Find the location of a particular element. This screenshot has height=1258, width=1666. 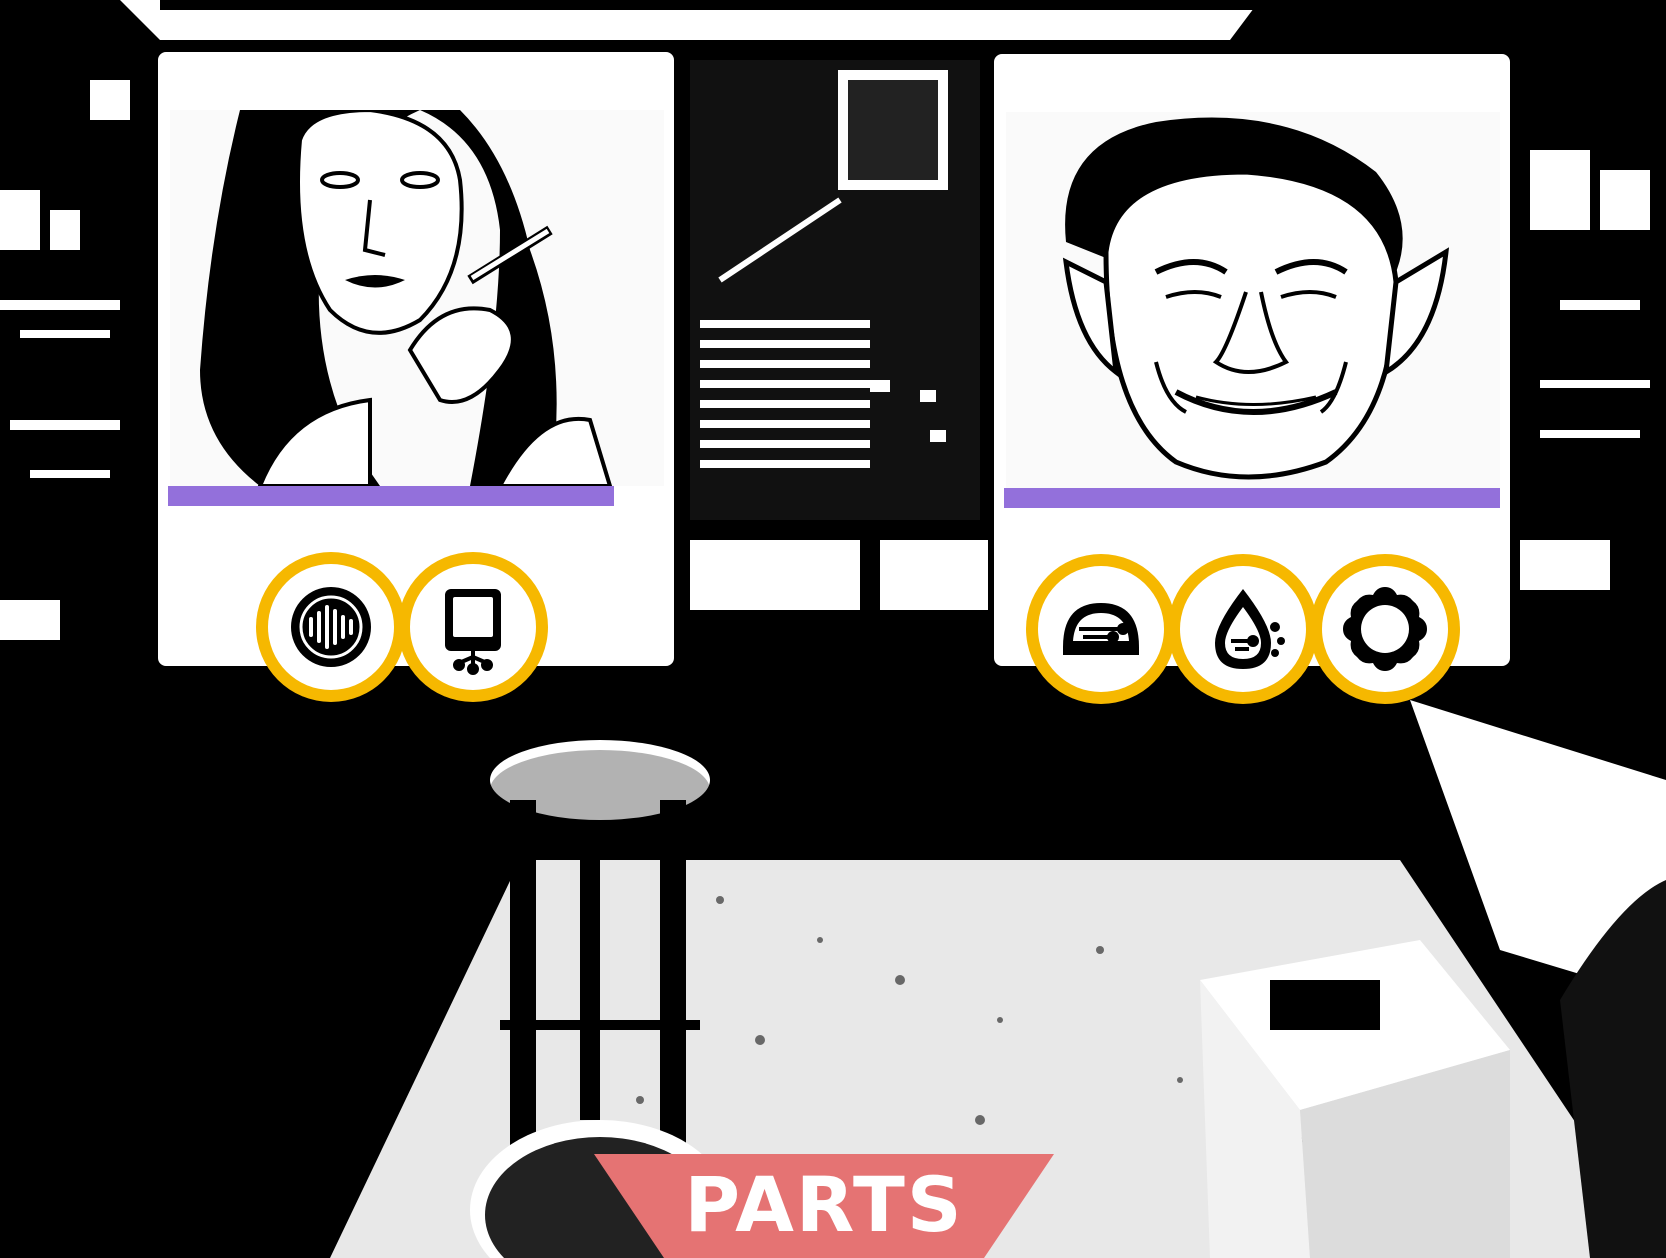

ability-badge-gear is located at coordinates (1385, 629).